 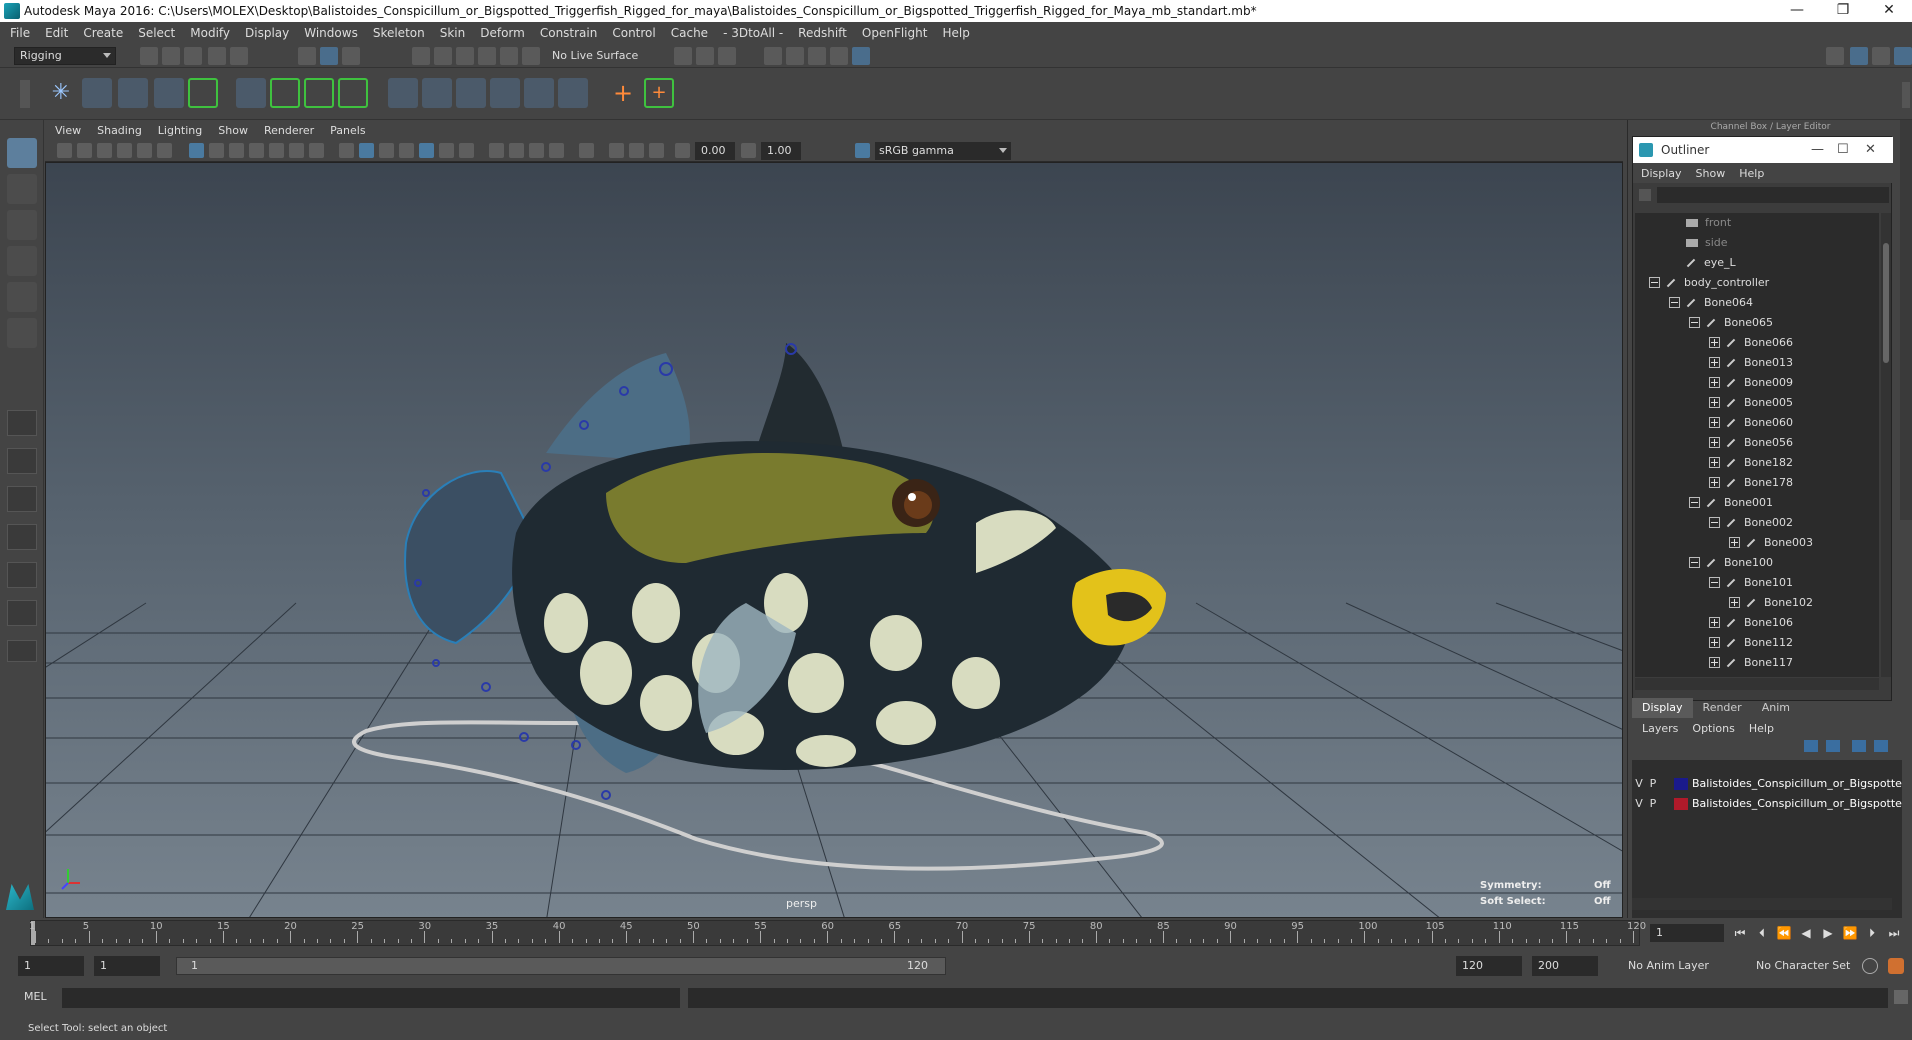 What do you see at coordinates (1751, 443) in the screenshot?
I see `outliner-item: Bone056` at bounding box center [1751, 443].